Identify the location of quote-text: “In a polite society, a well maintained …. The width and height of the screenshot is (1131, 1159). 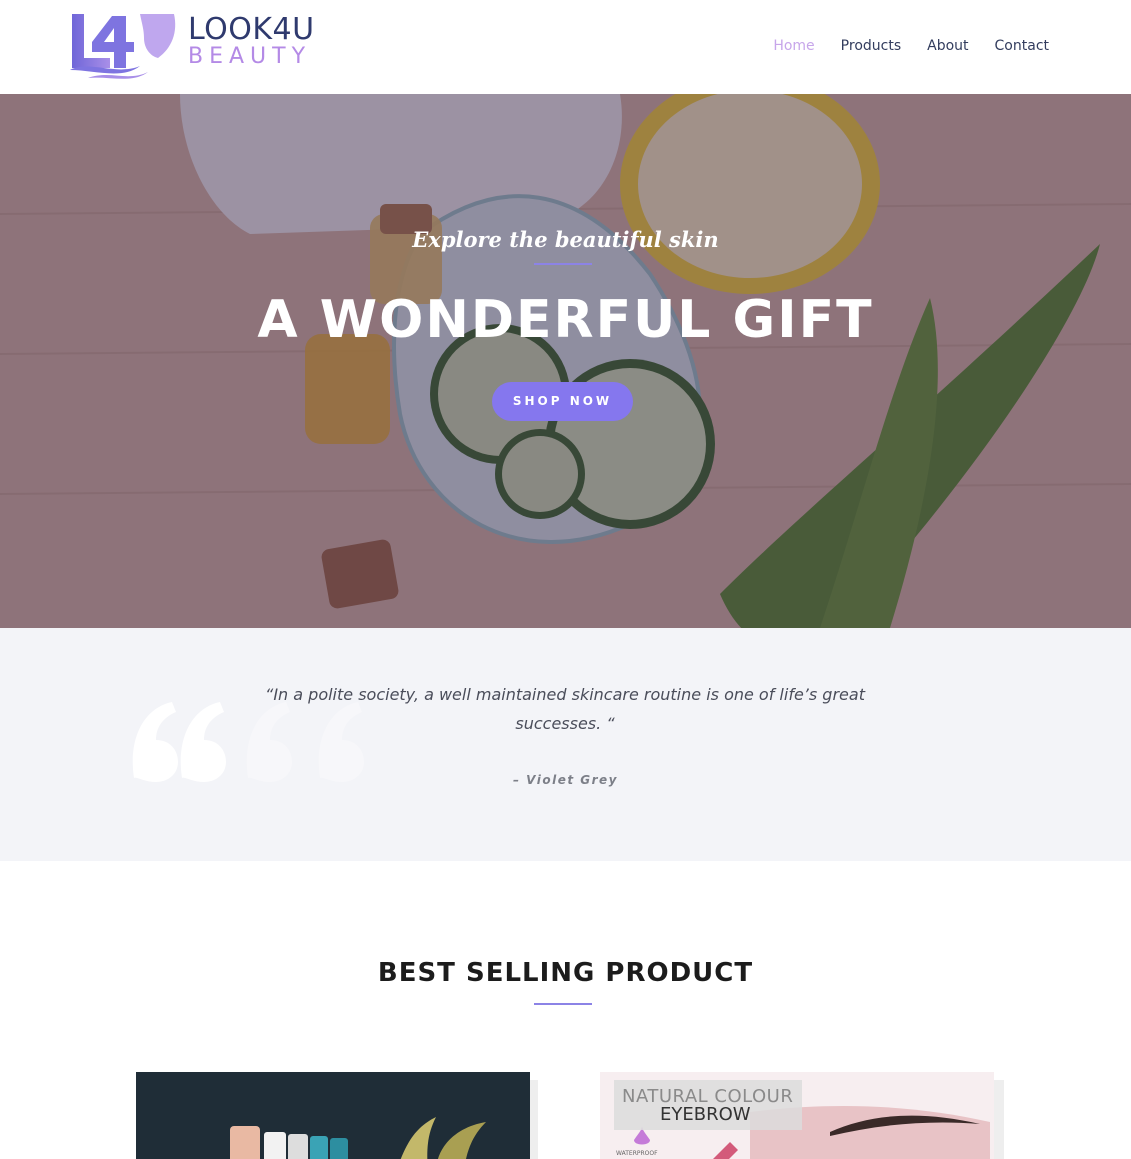
(565, 709).